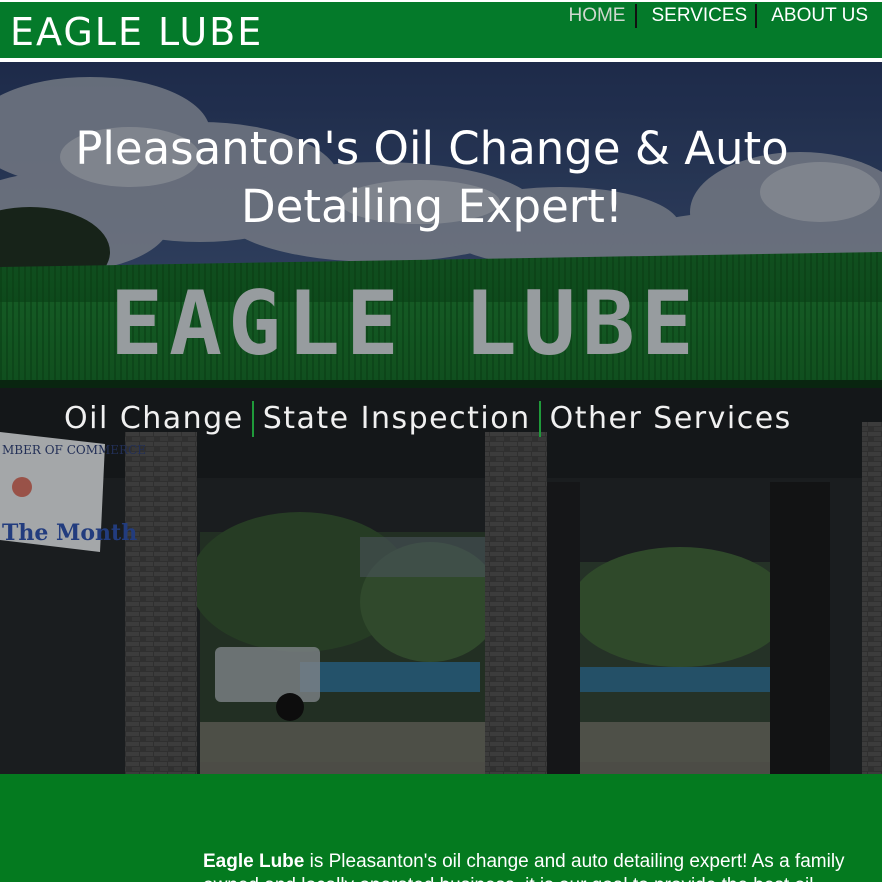  I want to click on main-nav: HOME SERVICES ABOUT US, so click(718, 17).